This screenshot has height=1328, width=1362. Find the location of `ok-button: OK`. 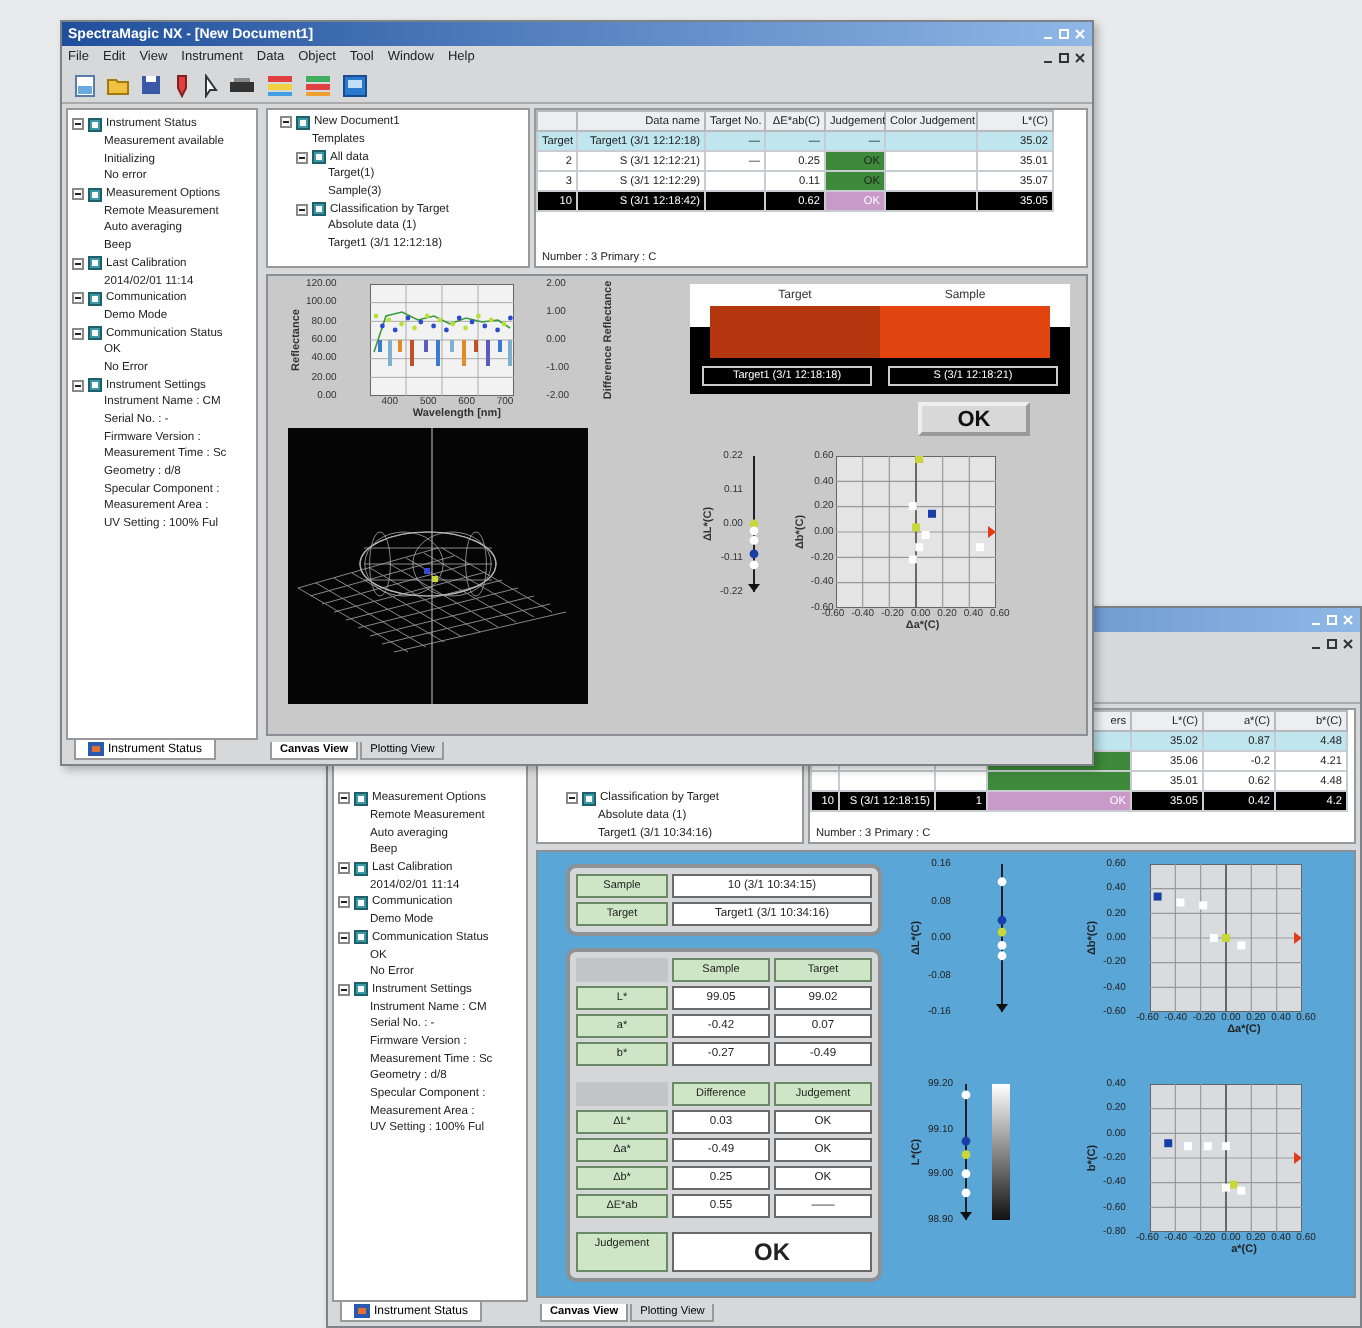

ok-button: OK is located at coordinates (974, 419).